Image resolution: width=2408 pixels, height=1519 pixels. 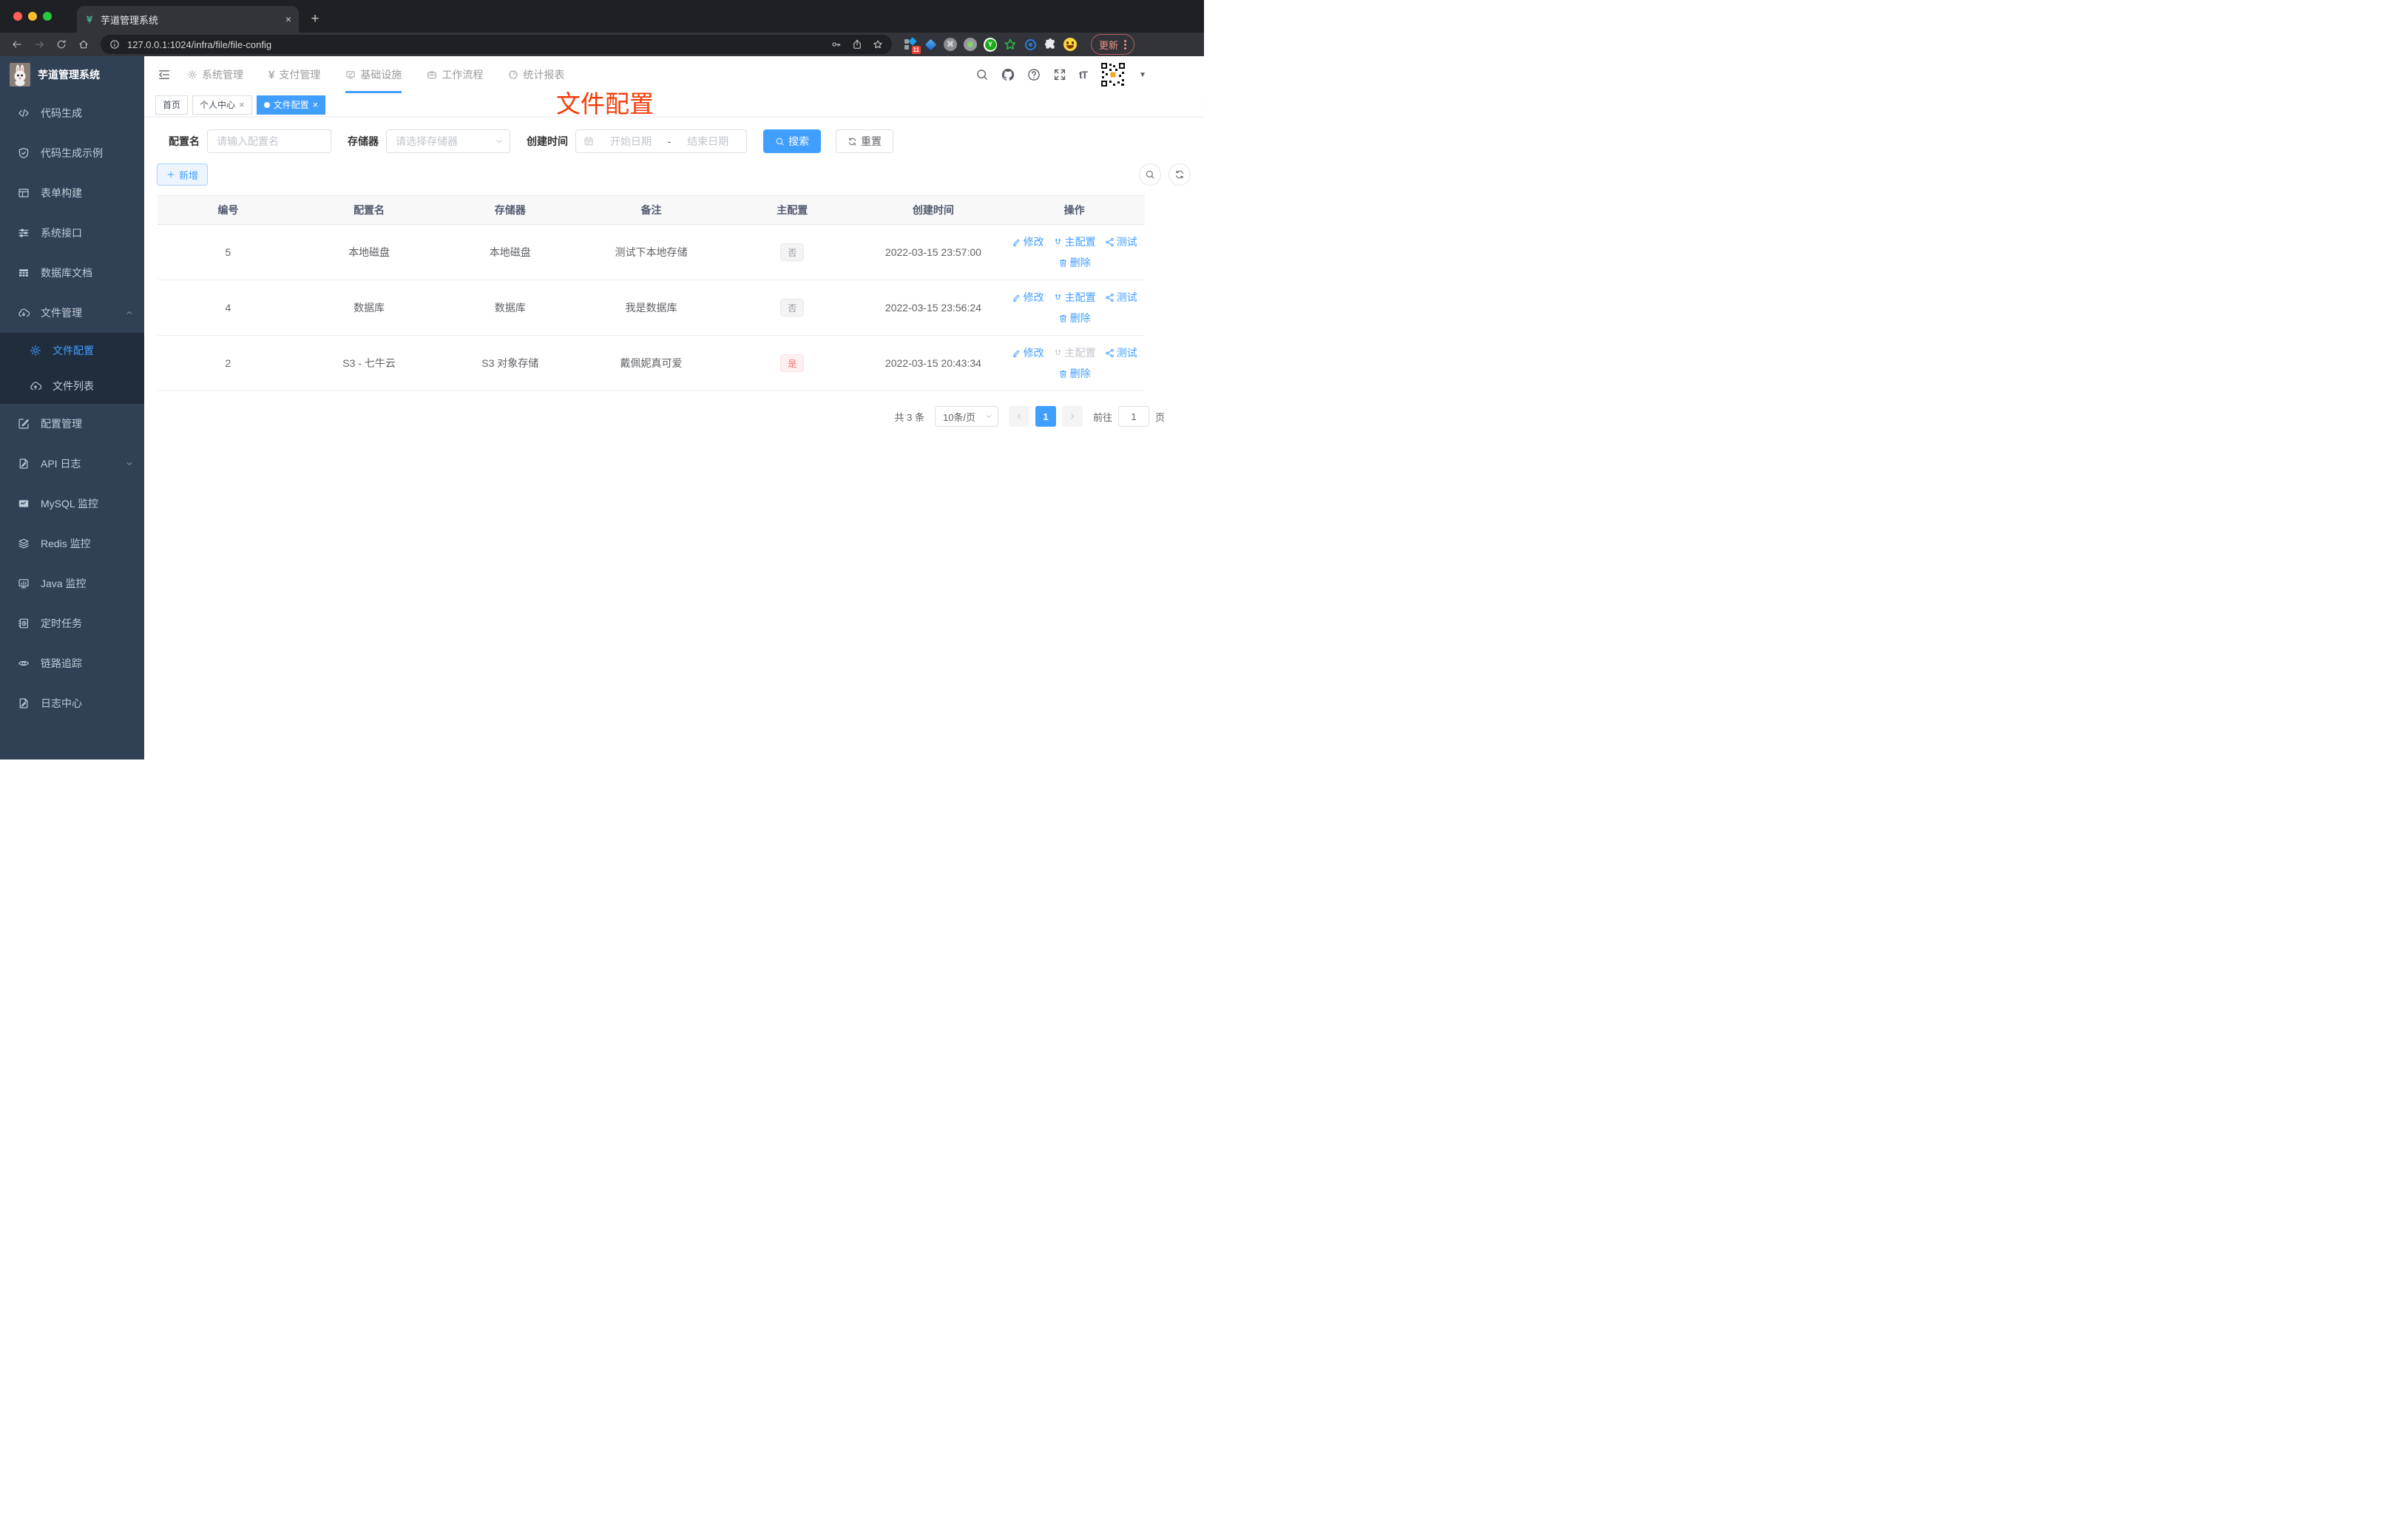 What do you see at coordinates (72, 464) in the screenshot?
I see `sidebar-item-api-log: API 日志` at bounding box center [72, 464].